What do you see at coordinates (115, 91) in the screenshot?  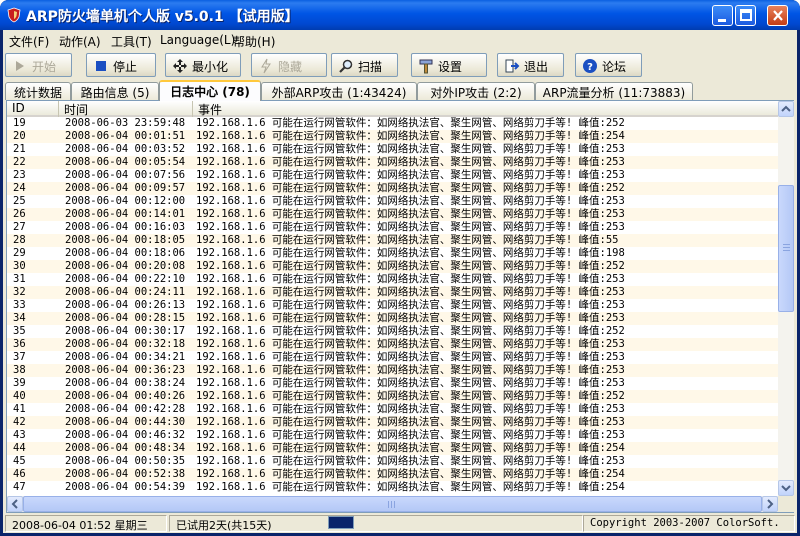 I see `tab-routes: 路由信息 (5)` at bounding box center [115, 91].